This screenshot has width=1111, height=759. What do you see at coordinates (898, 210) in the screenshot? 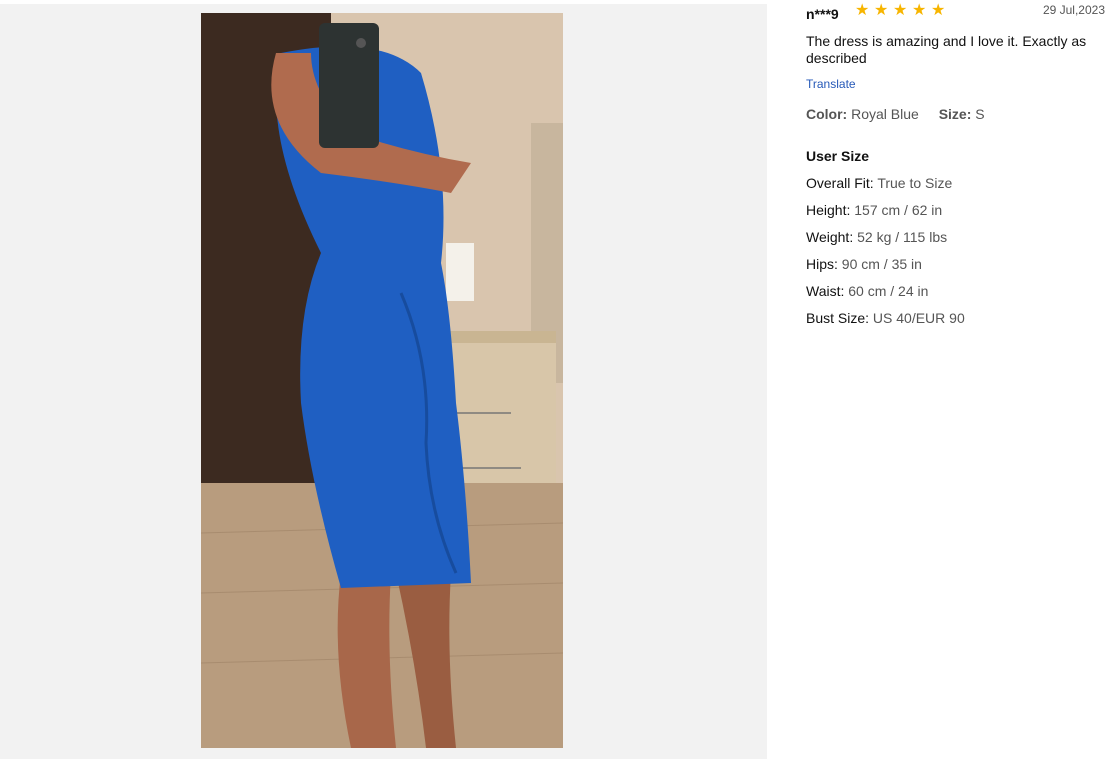
I see `size-row-value: 157 cm / 62 in` at bounding box center [898, 210].